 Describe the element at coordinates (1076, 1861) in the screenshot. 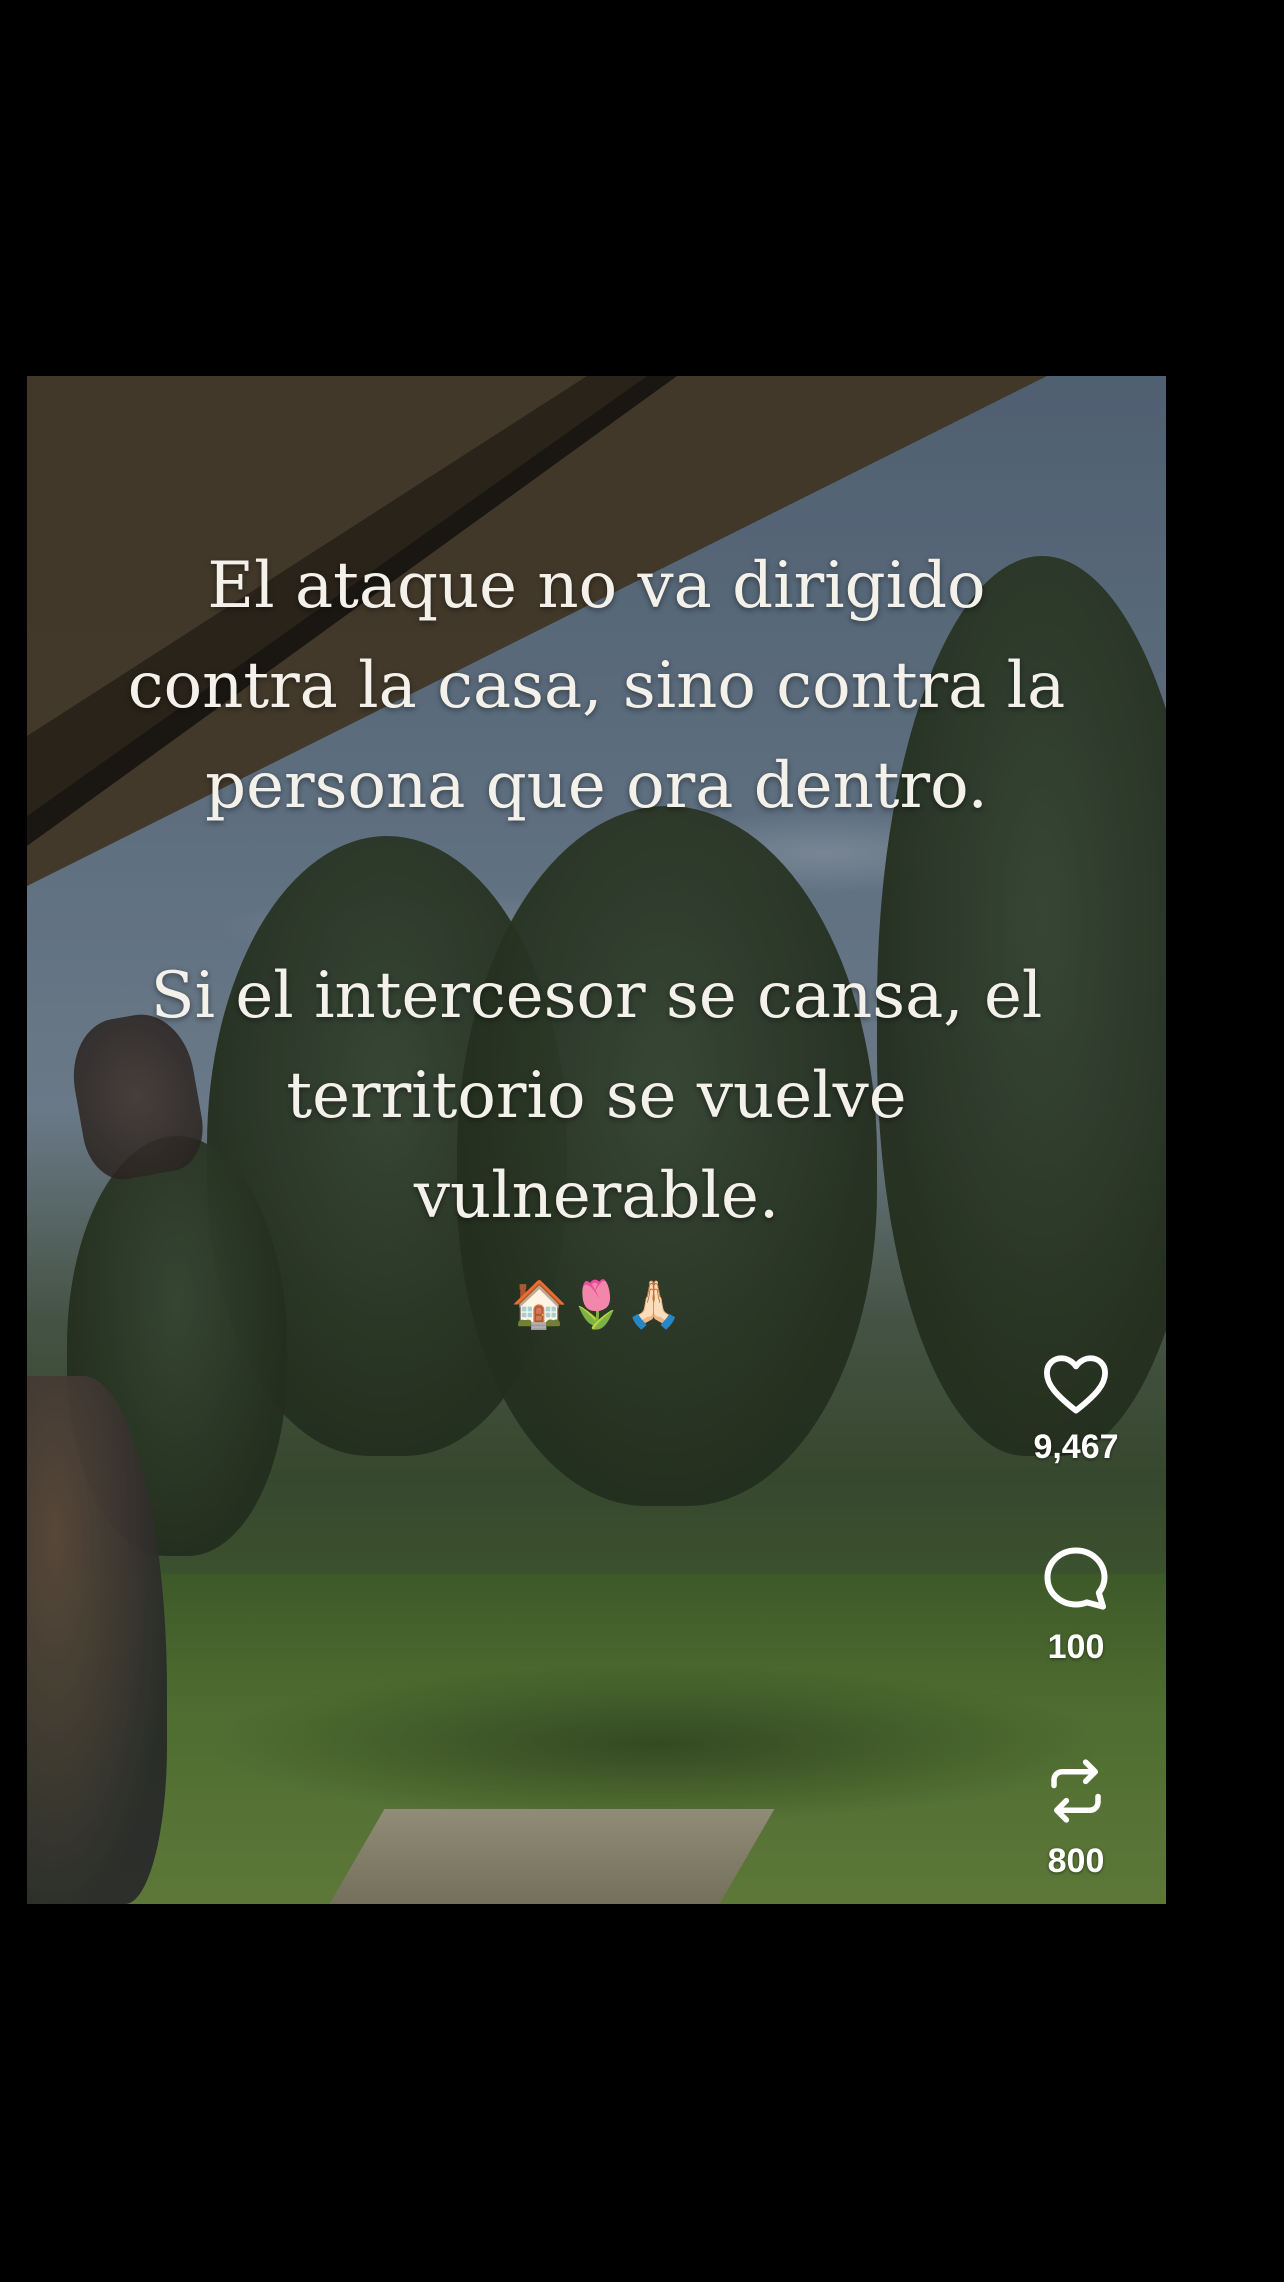

I see `repost-count: 800` at that location.